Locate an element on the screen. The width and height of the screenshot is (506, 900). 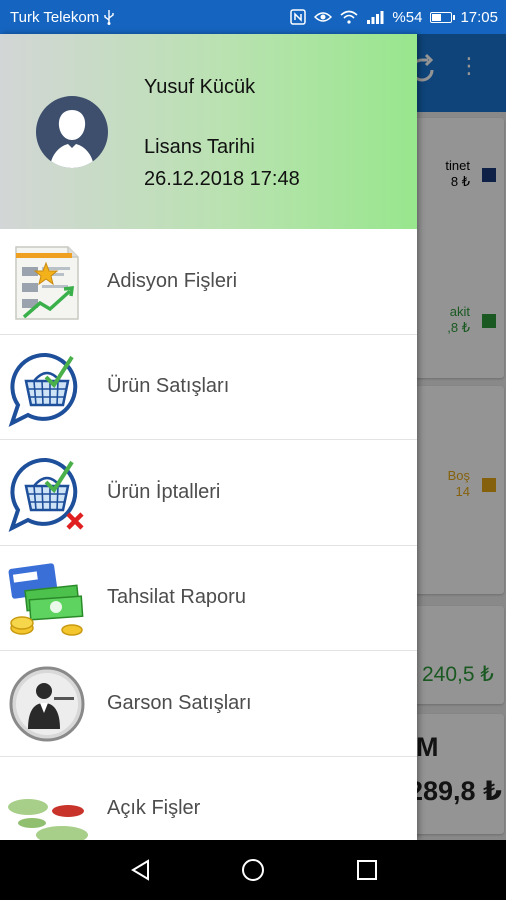
clock: 17:05 is located at coordinates (479, 17).